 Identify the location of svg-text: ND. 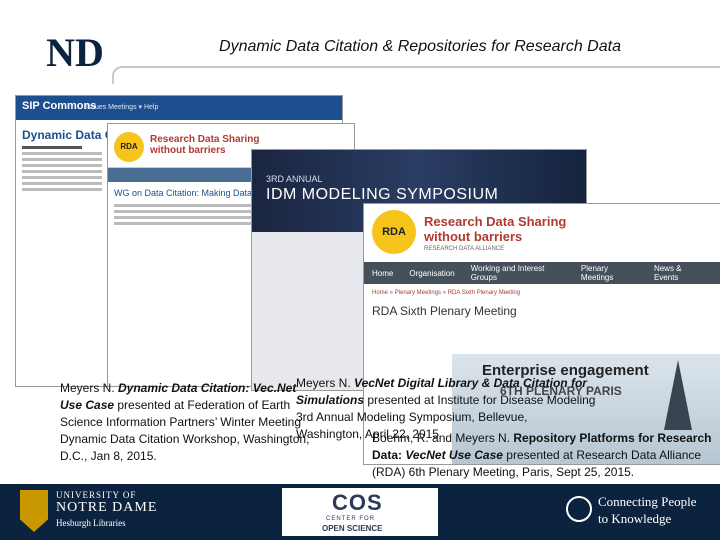
(75, 52).